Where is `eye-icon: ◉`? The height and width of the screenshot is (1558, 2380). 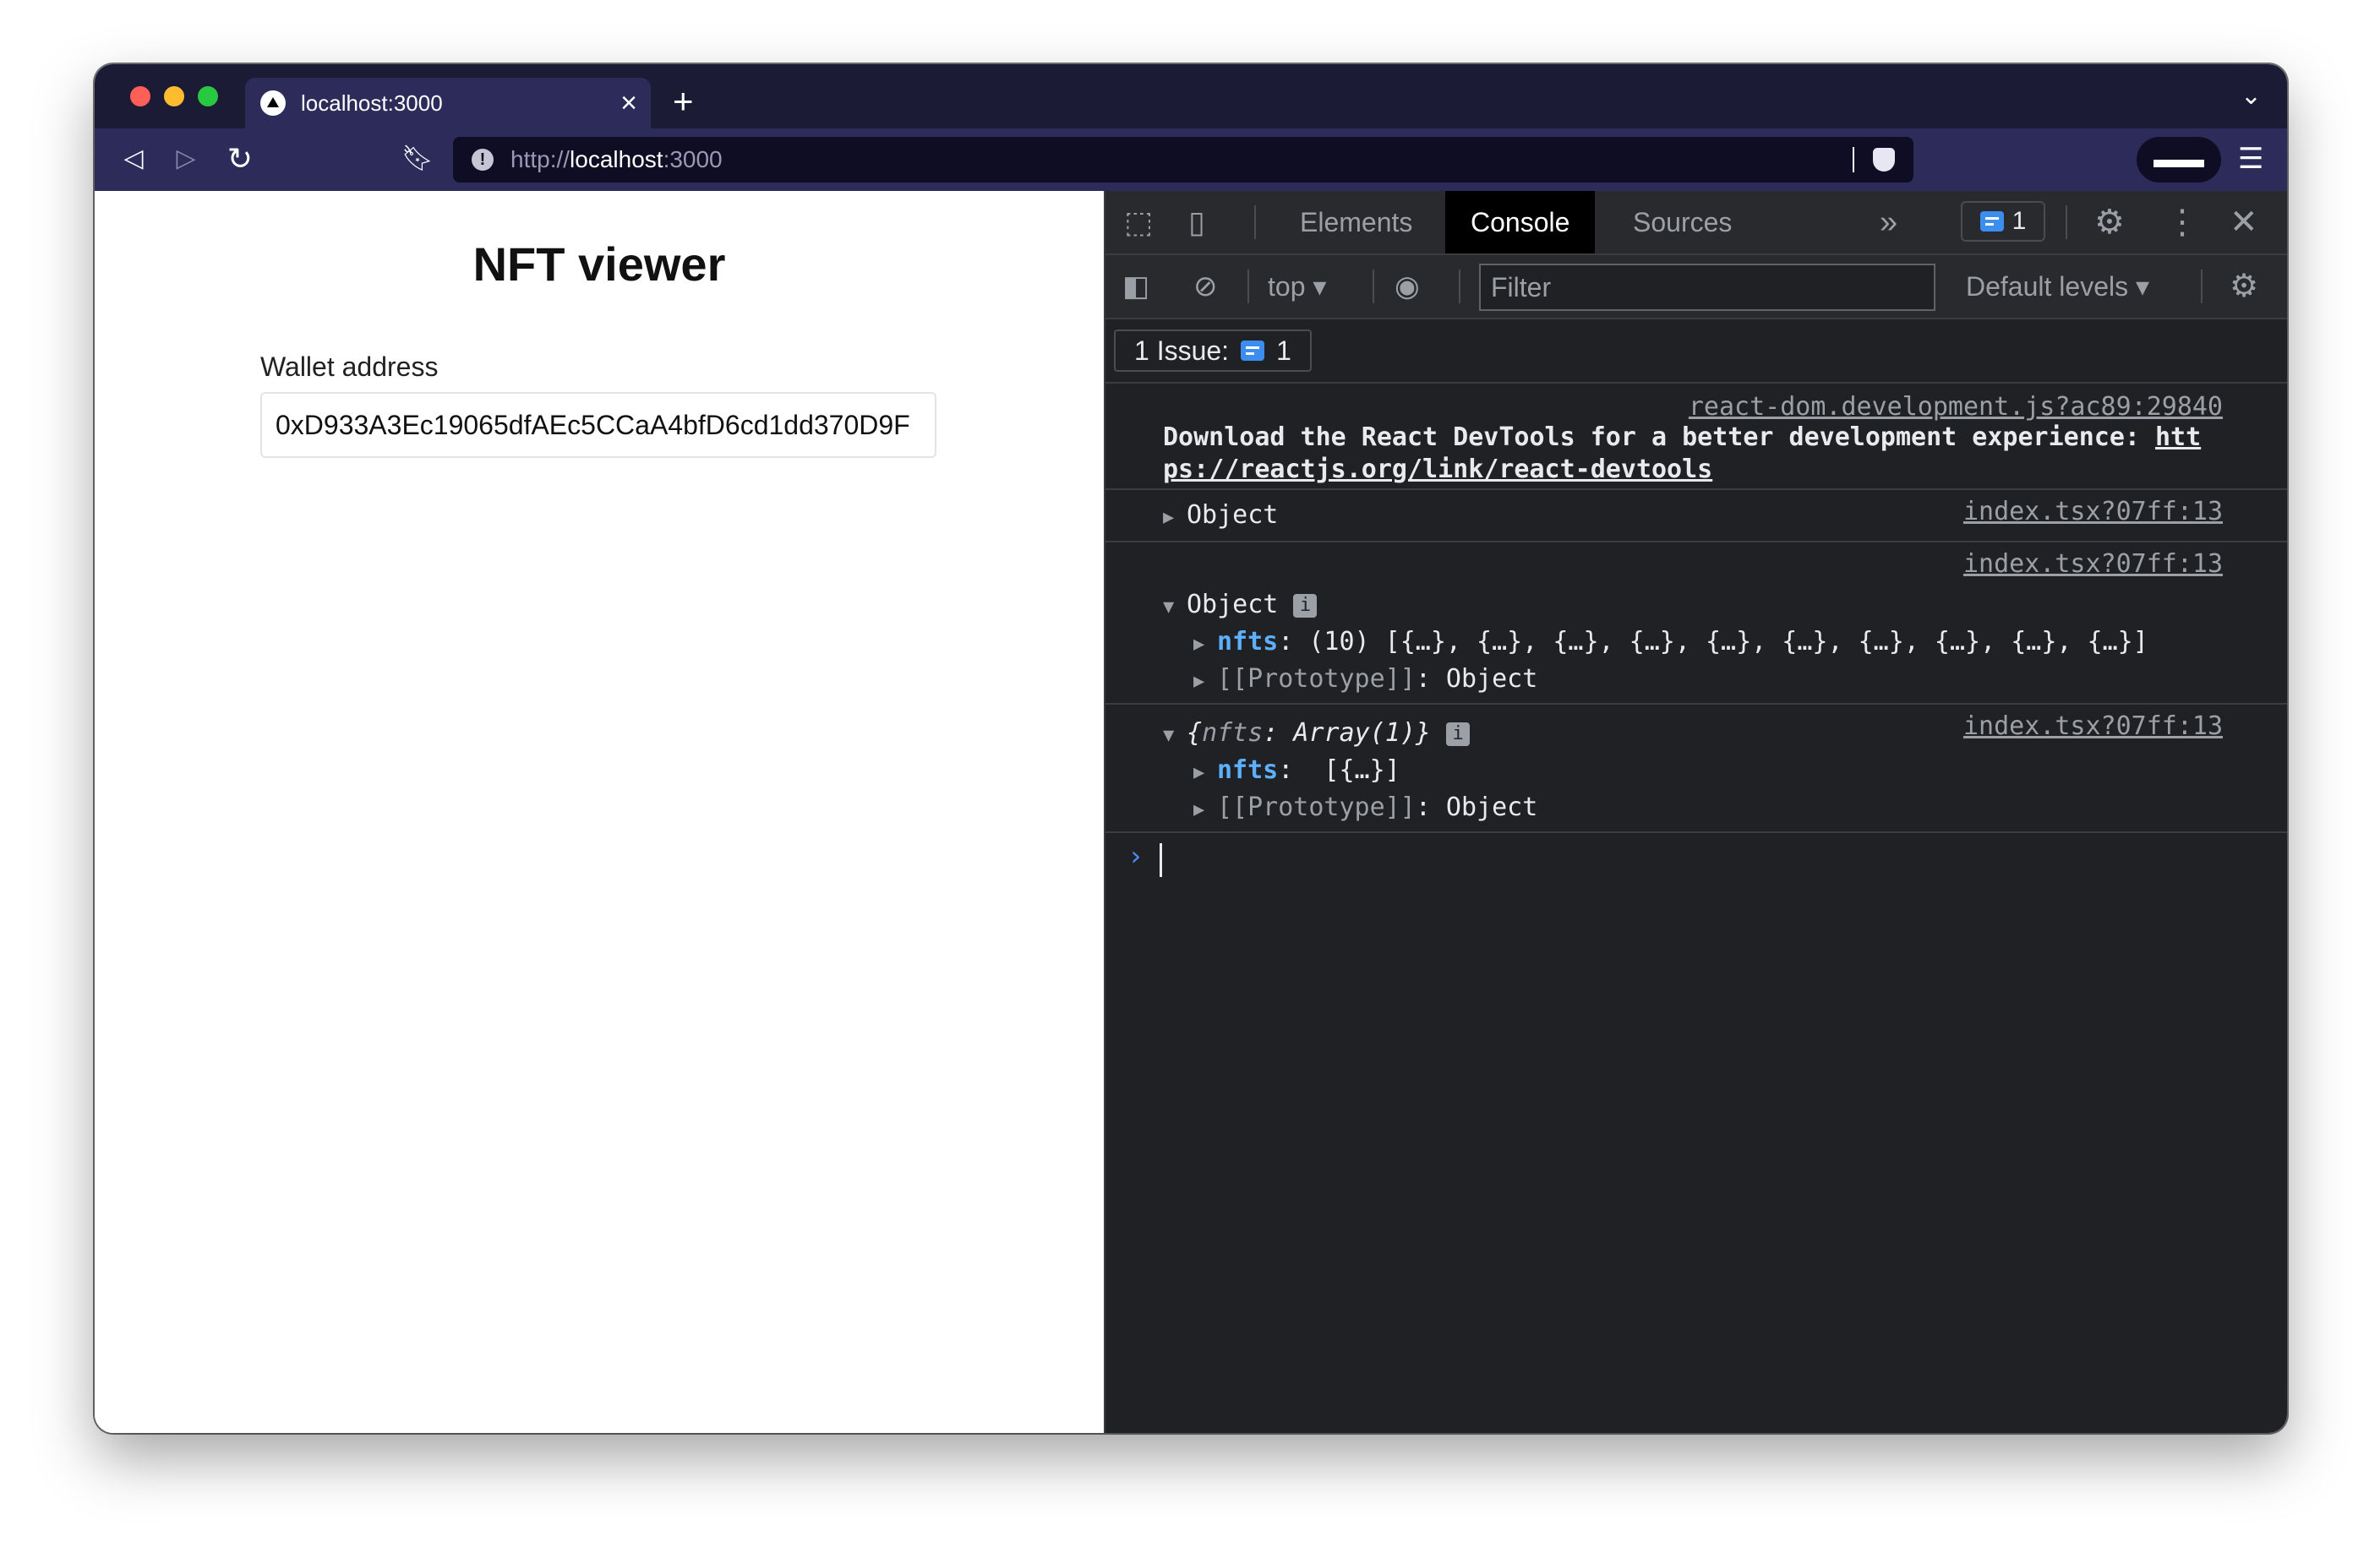 eye-icon: ◉ is located at coordinates (1408, 286).